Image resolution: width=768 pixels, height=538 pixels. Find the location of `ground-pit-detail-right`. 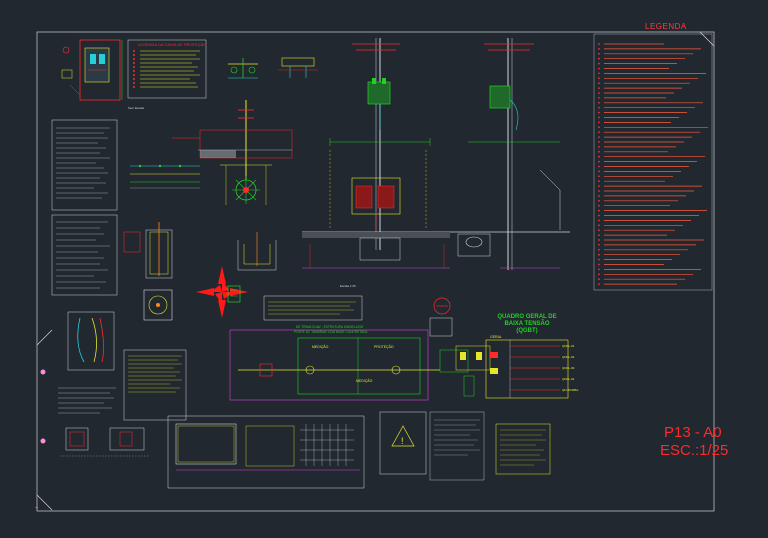

ground-pit-detail-right is located at coordinates (257, 251).